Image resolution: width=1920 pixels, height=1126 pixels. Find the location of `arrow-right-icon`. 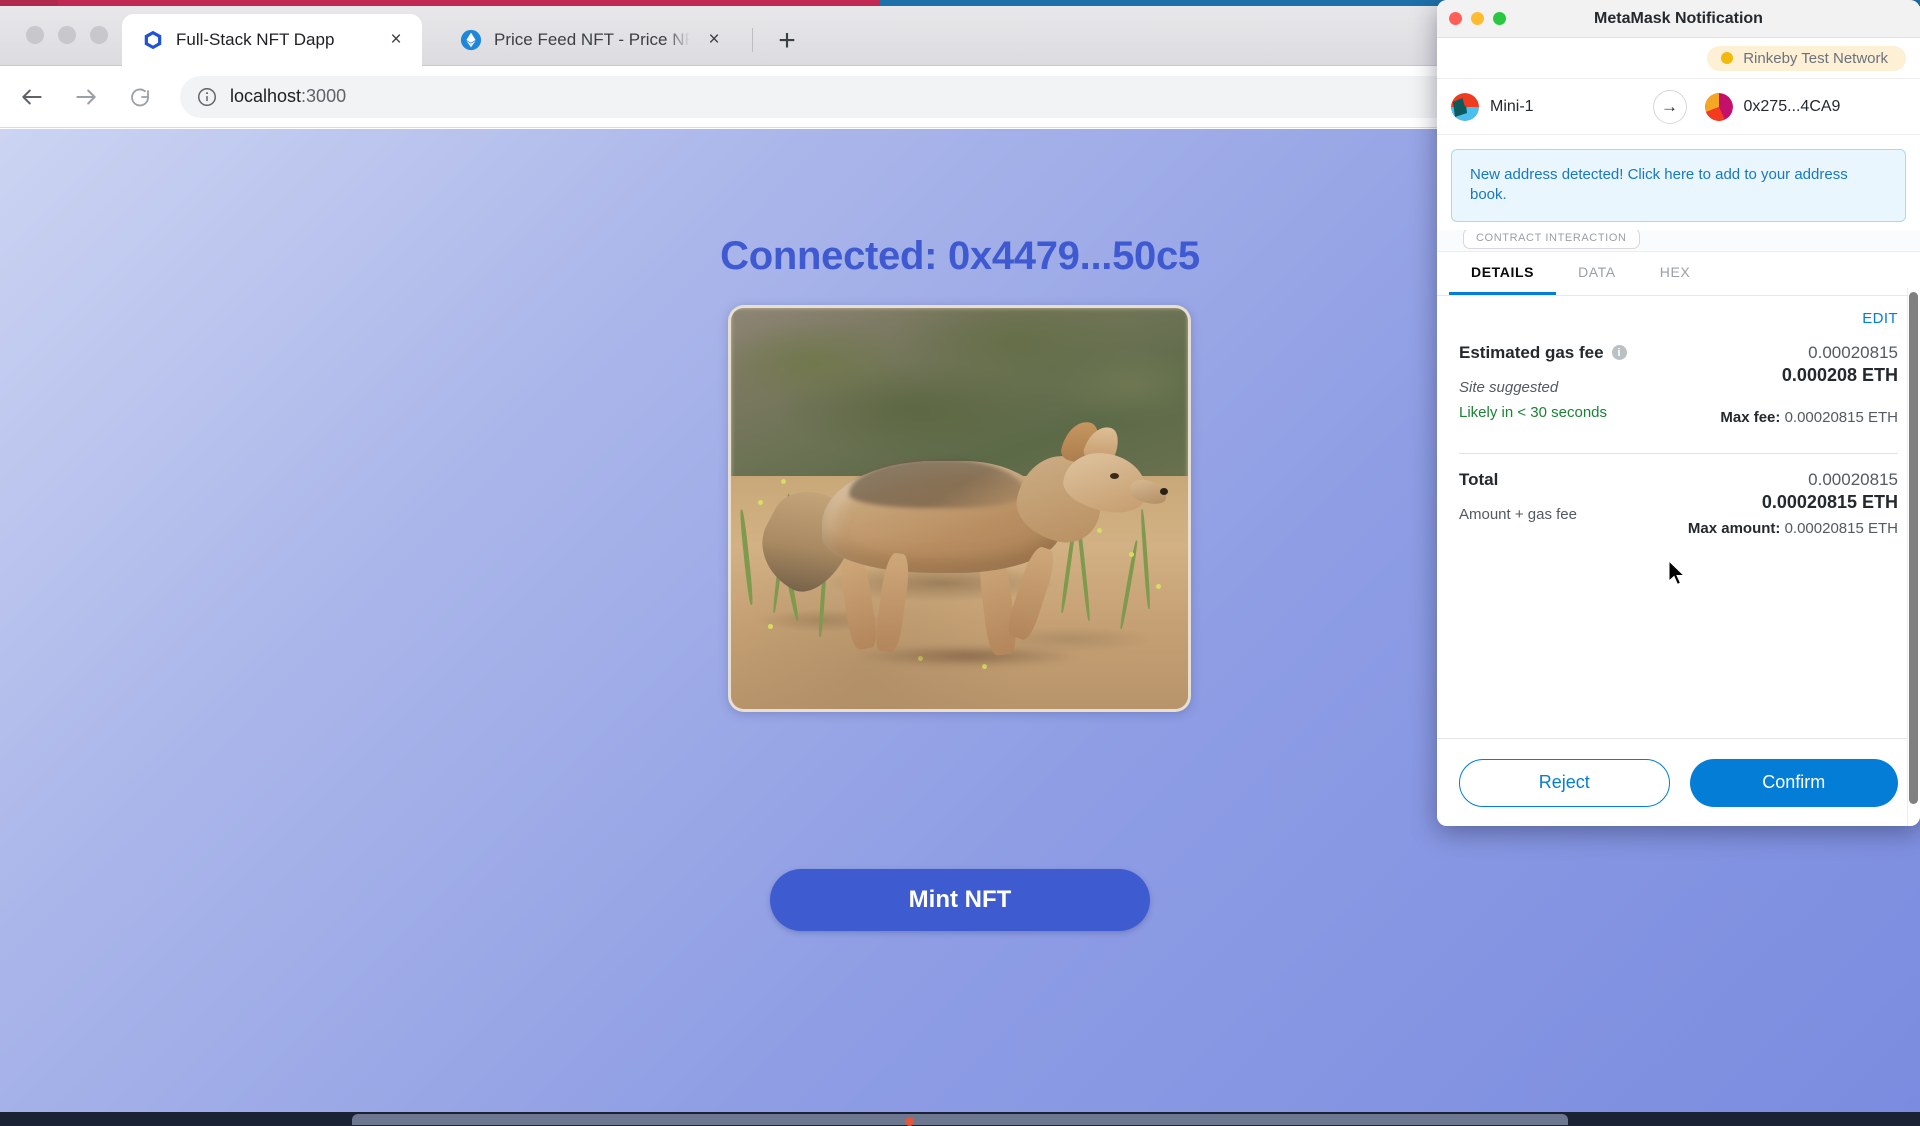

arrow-right-icon is located at coordinates (86, 97).